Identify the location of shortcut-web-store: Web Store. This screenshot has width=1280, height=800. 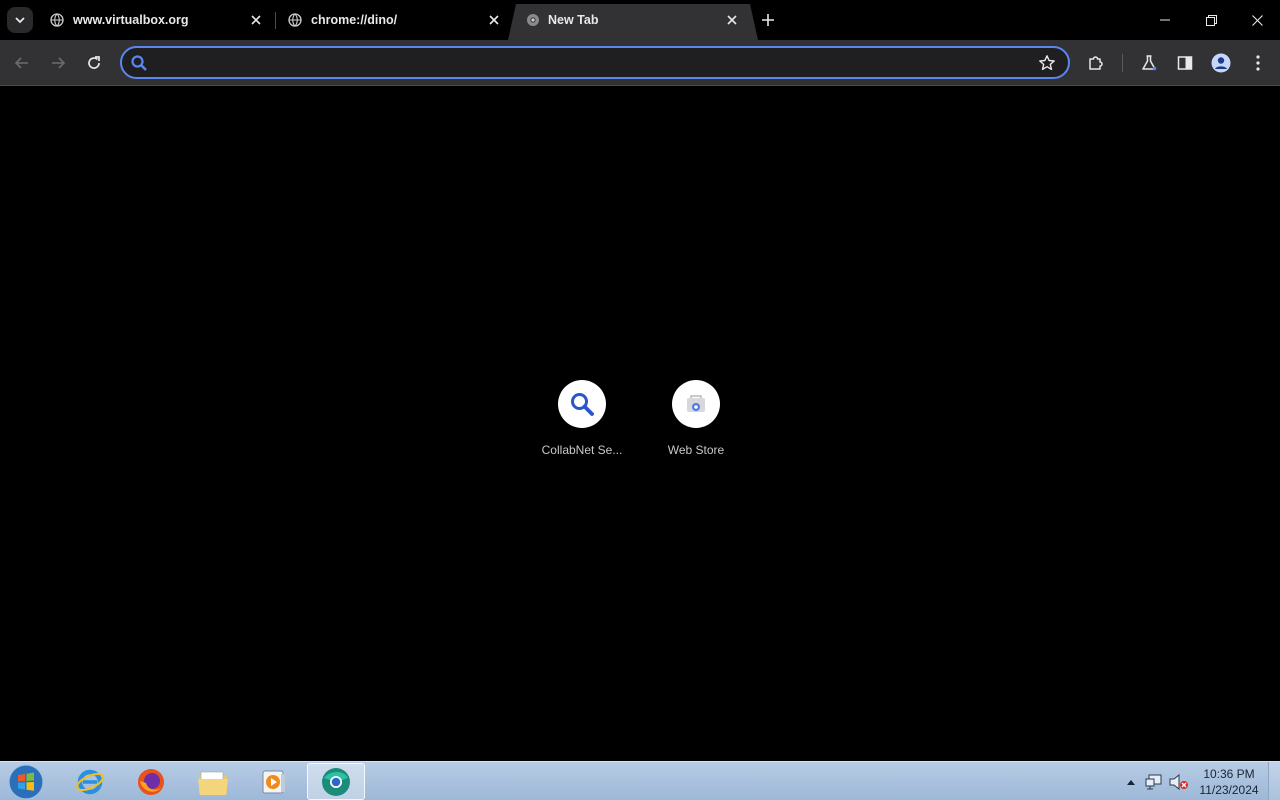
(696, 425).